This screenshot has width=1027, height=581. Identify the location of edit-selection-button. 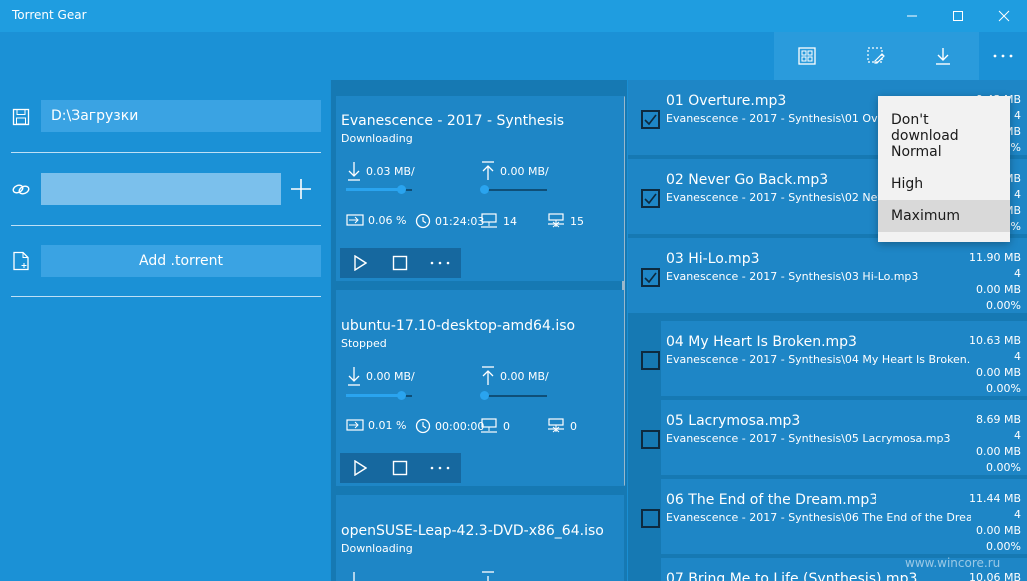
(876, 56).